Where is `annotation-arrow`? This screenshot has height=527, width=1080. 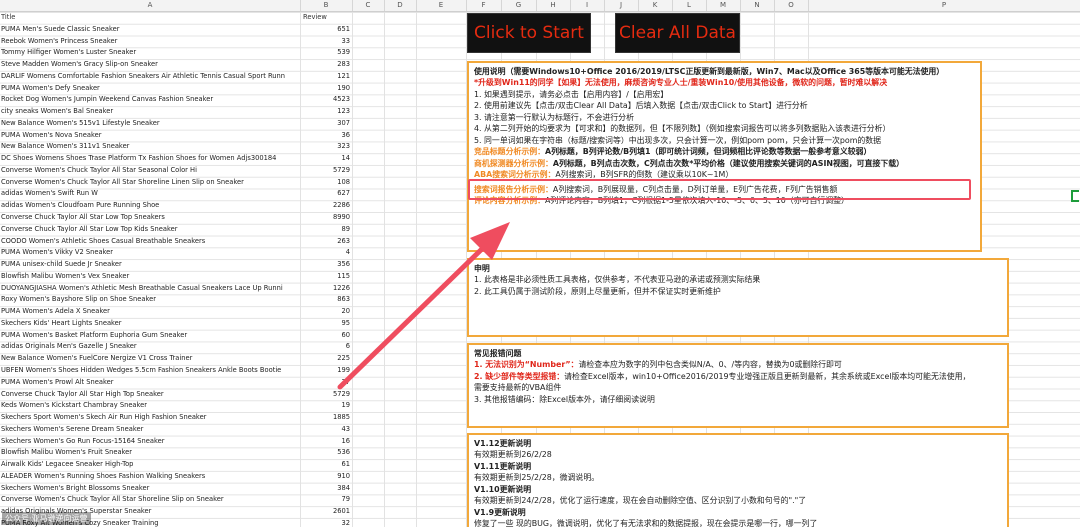 annotation-arrow is located at coordinates (423, 306).